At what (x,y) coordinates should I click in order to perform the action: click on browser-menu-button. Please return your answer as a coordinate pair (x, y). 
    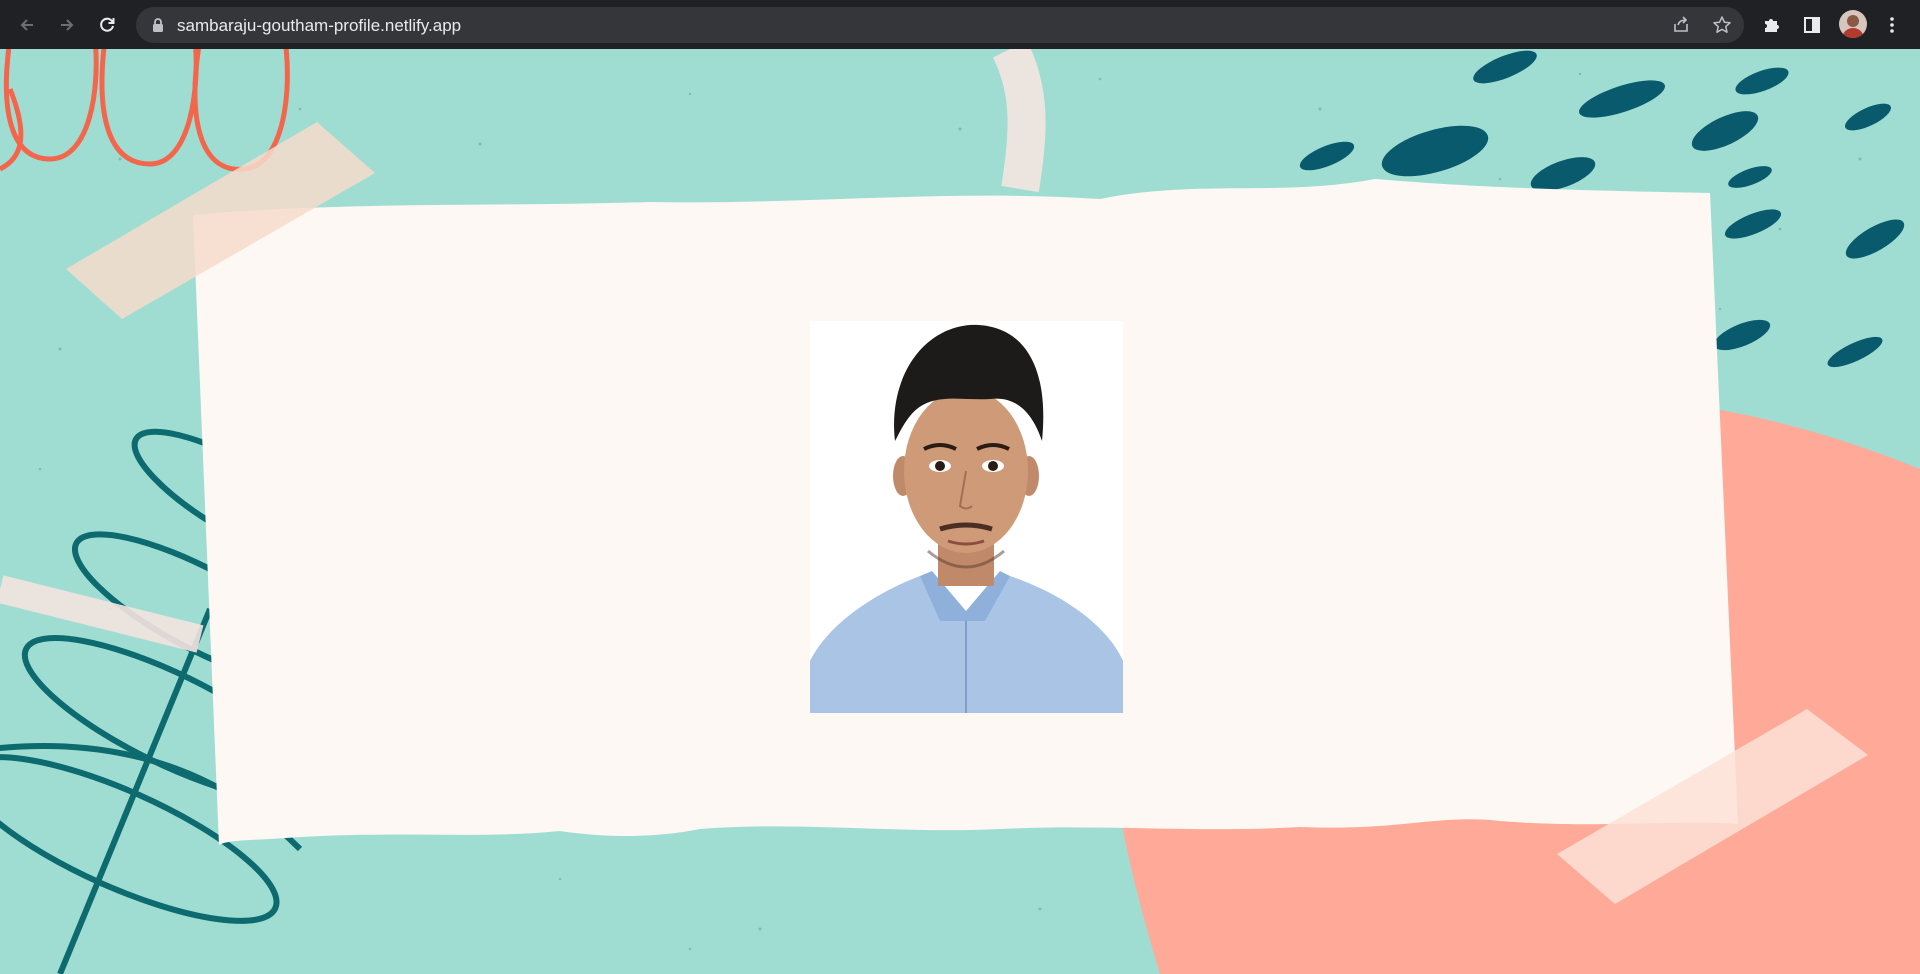
    Looking at the image, I should click on (1892, 25).